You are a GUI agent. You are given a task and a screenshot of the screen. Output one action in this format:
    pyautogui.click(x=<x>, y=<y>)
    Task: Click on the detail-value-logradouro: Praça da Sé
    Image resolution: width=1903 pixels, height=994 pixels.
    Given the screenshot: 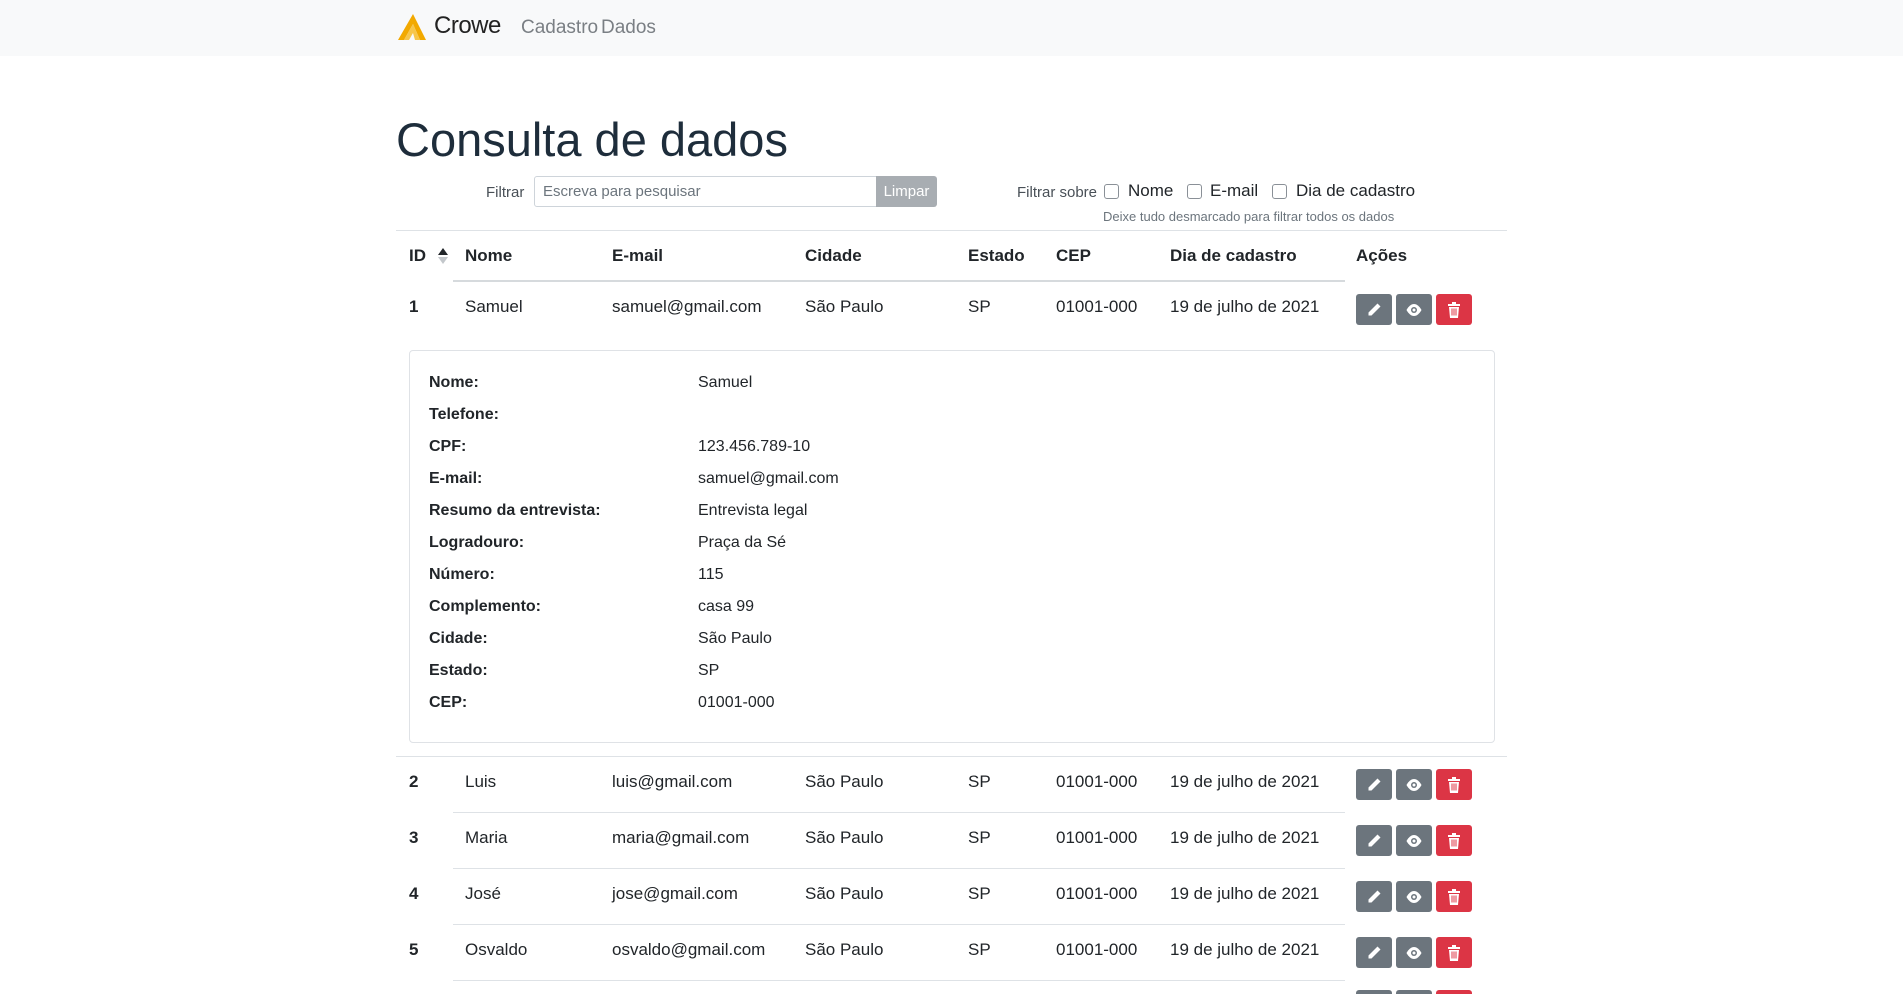 What is the action you would take?
    pyautogui.click(x=742, y=542)
    